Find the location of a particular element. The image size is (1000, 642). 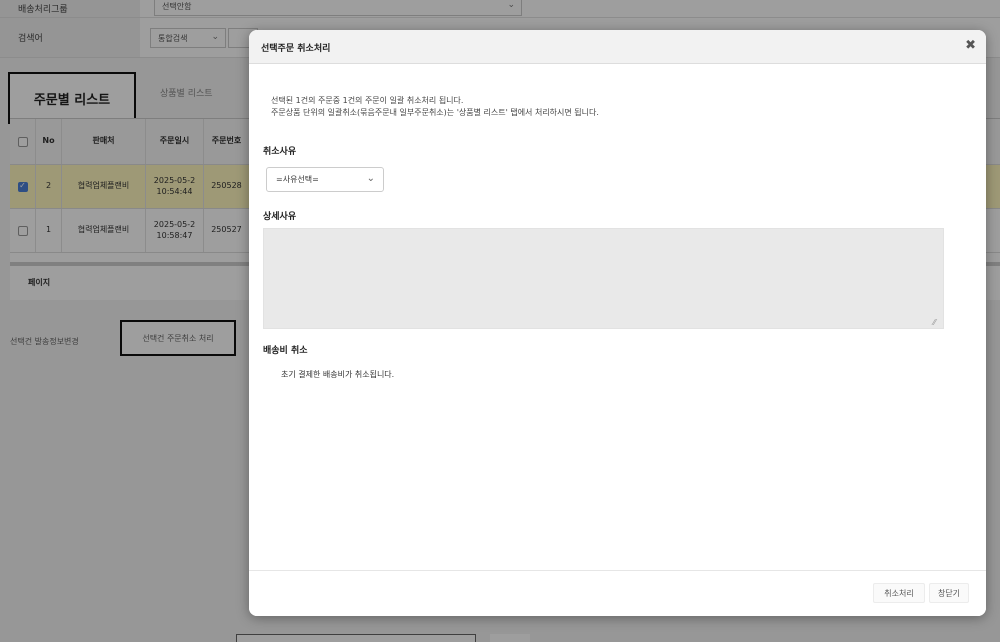

process-cancel-button: 취소처리 is located at coordinates (899, 593).